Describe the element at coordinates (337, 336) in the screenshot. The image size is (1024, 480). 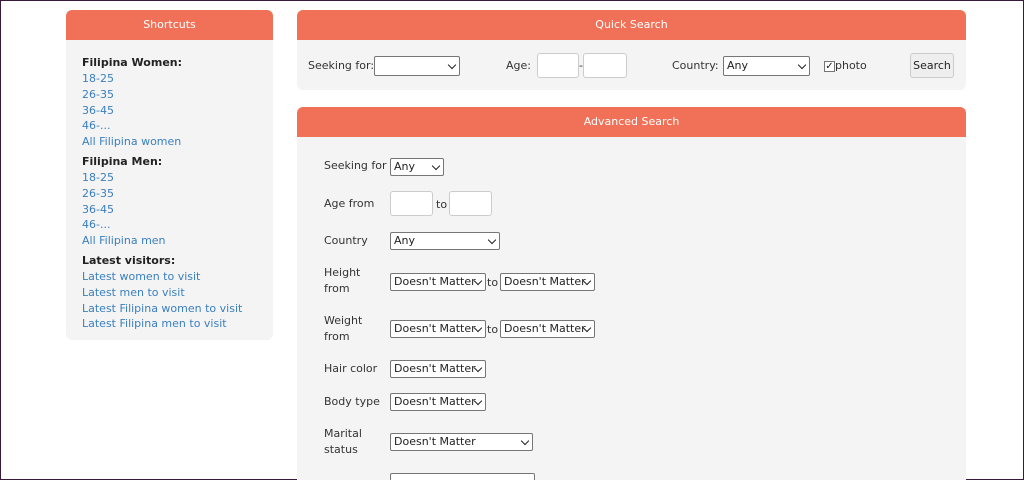
I see `adv-weight-label-2: from` at that location.